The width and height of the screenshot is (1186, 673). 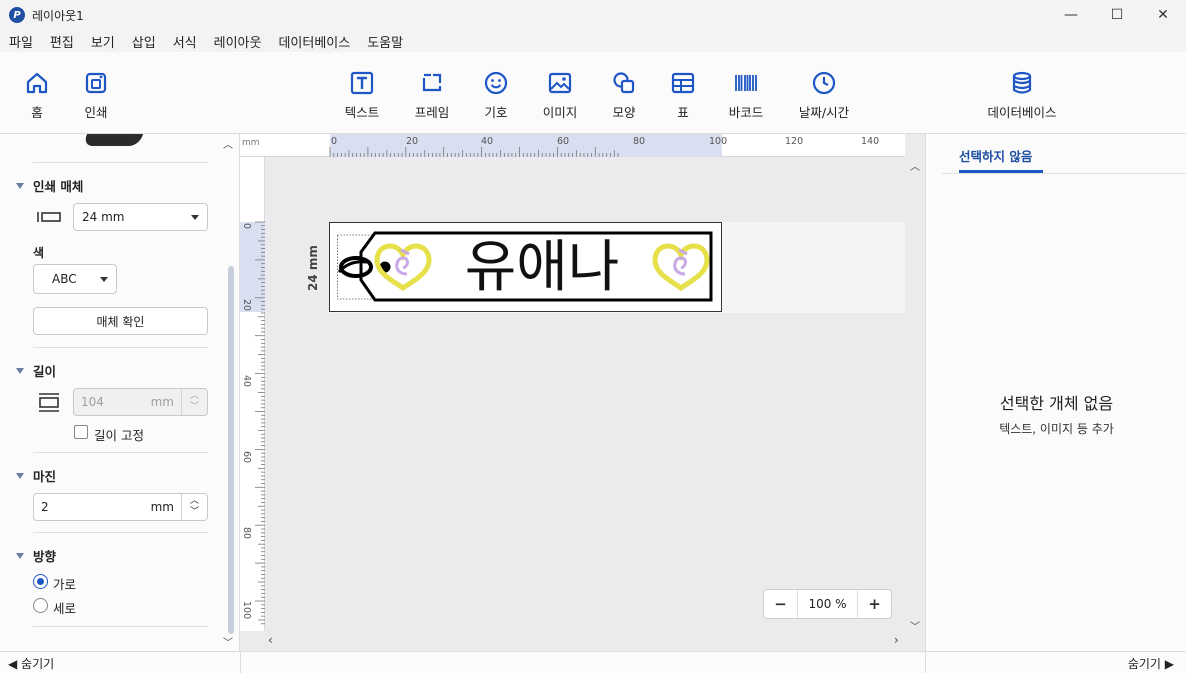 I want to click on zoom-in-button: +, so click(x=874, y=604).